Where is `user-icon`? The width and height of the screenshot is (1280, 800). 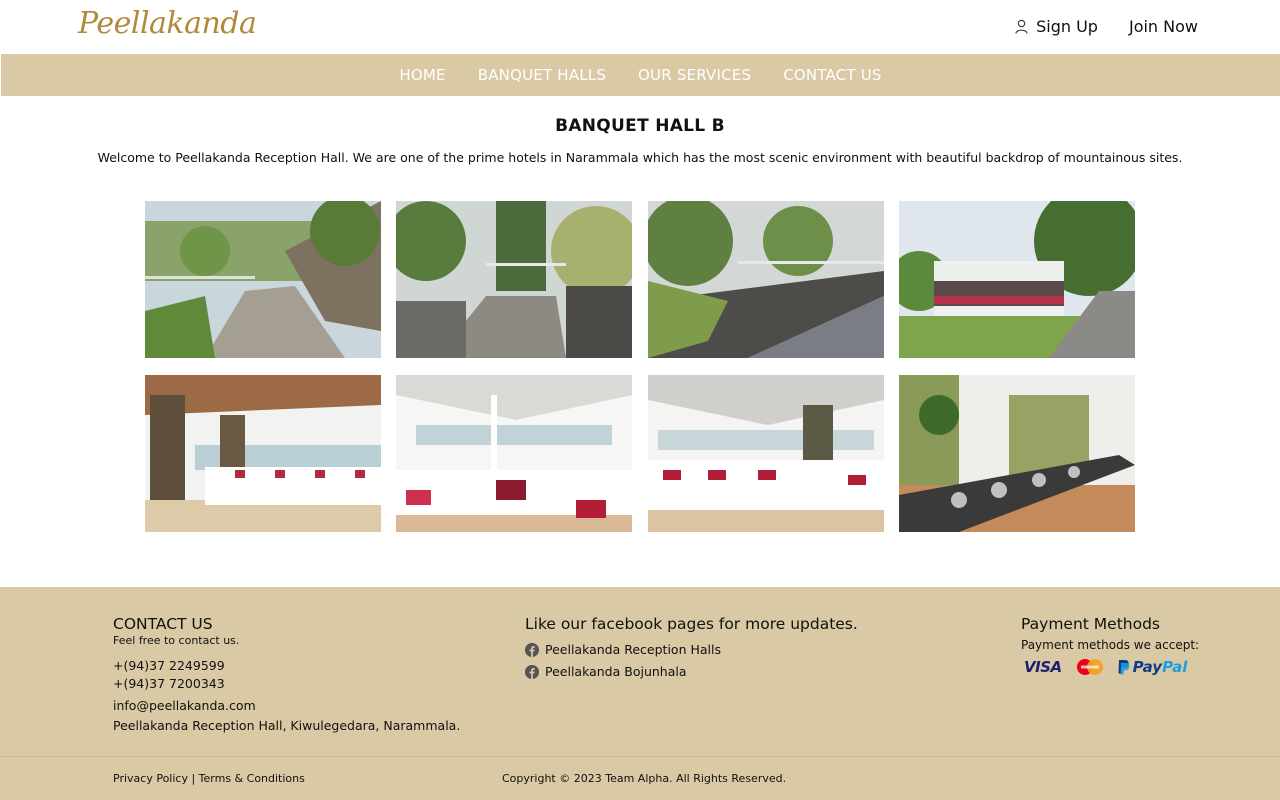
user-icon is located at coordinates (1021, 26).